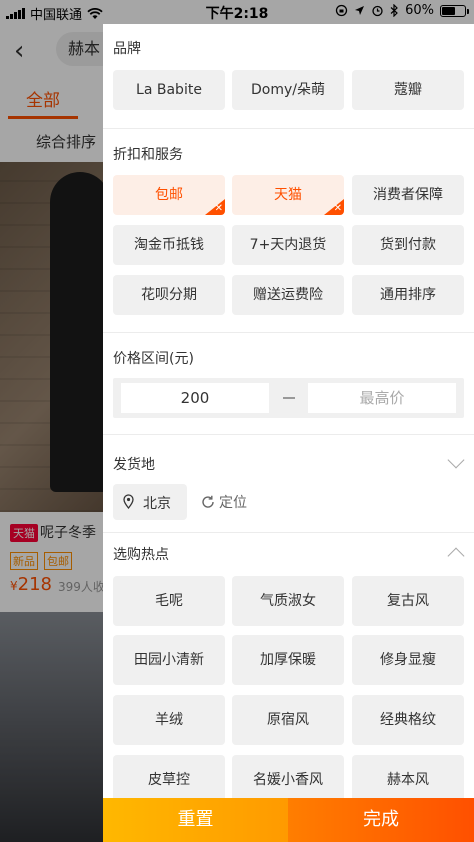 The height and width of the screenshot is (842, 474). I want to click on hot-chip-slim: 修身显瘦, so click(408, 660).